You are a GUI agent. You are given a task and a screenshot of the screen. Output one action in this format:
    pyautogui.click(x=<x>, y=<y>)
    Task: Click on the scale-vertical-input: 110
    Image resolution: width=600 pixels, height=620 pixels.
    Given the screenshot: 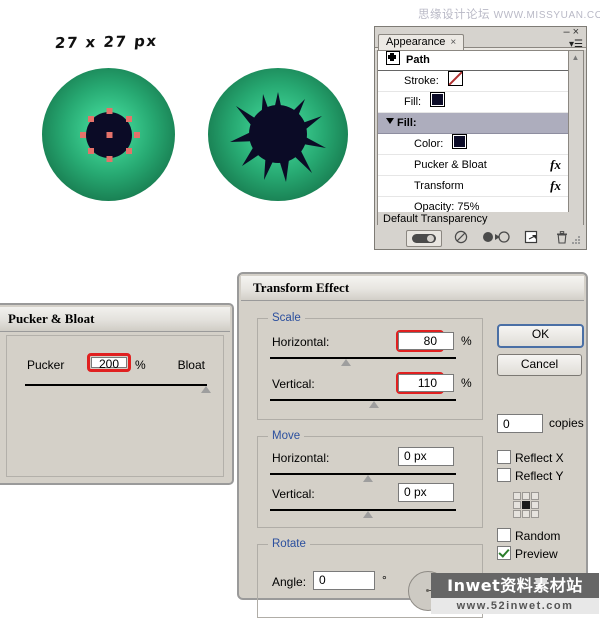 What is the action you would take?
    pyautogui.click(x=426, y=383)
    